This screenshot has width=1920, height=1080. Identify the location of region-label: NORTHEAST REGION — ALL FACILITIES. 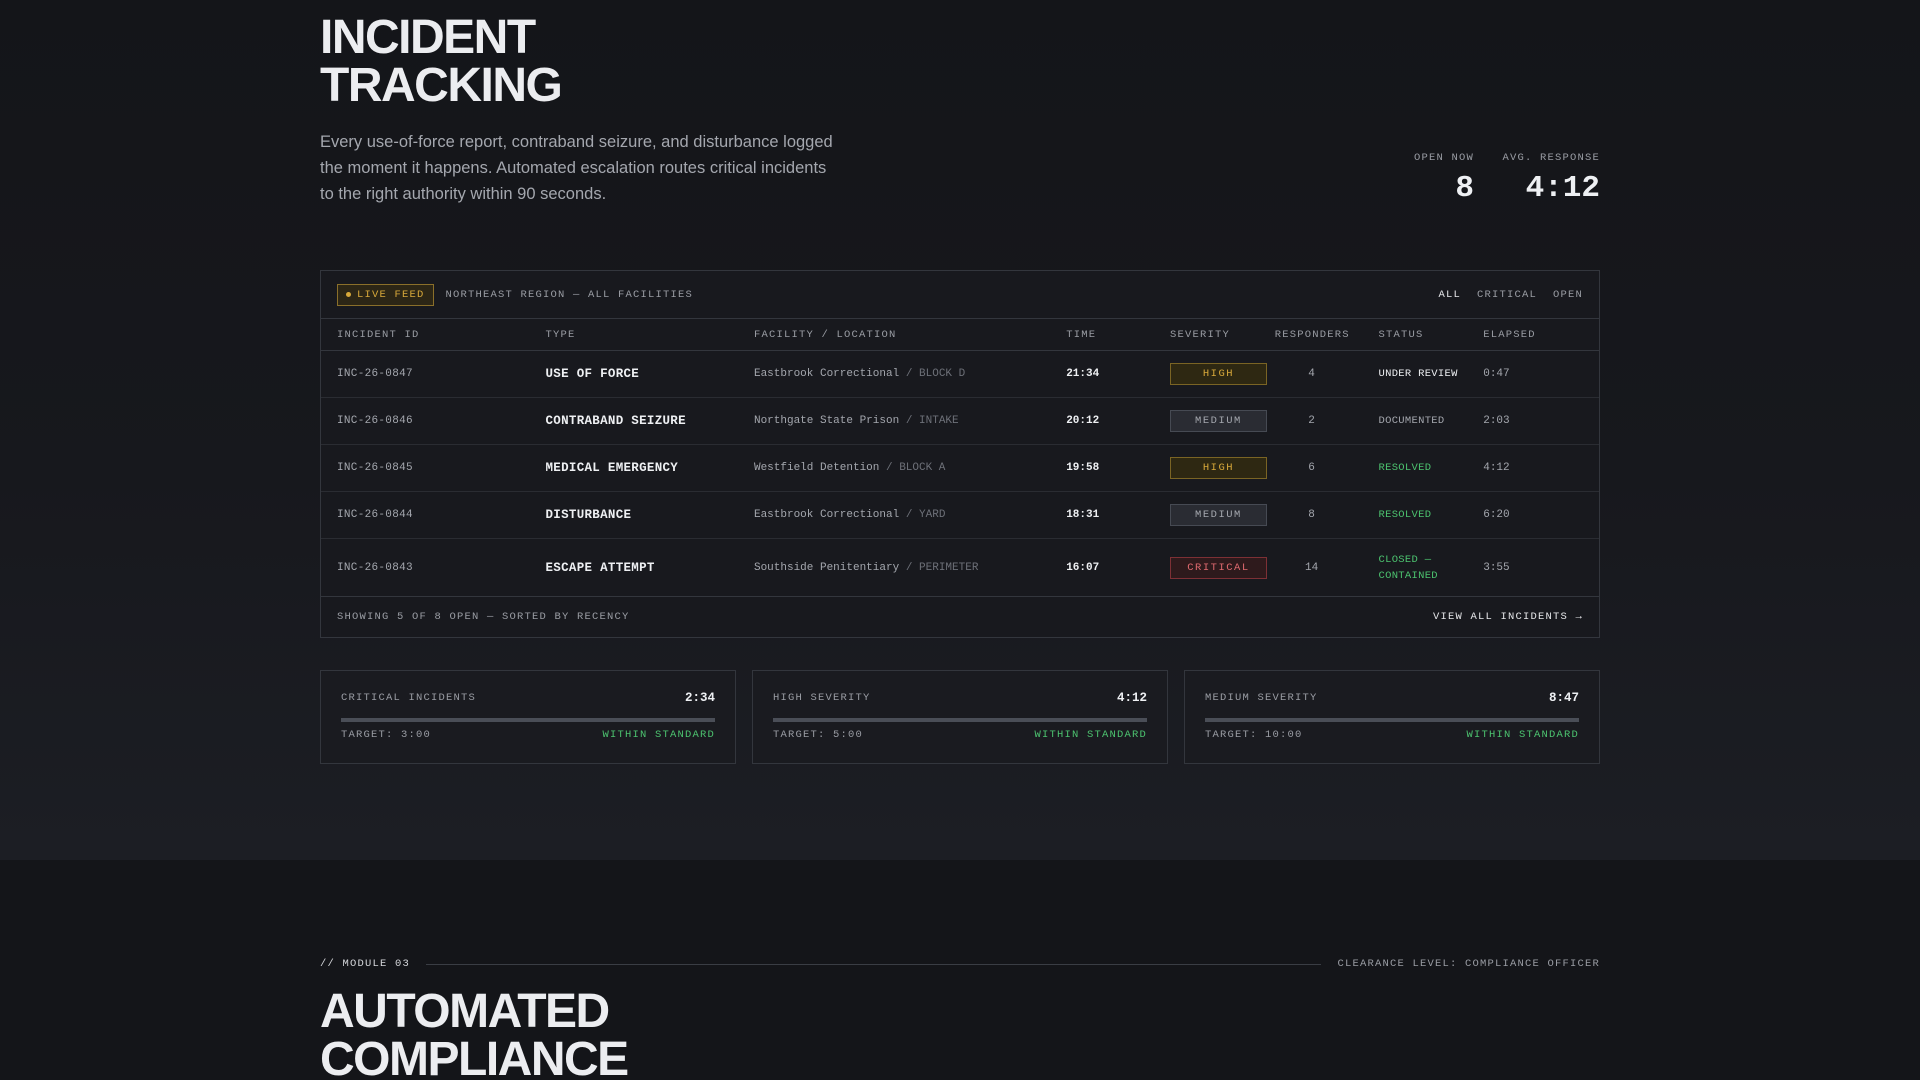
(569, 294).